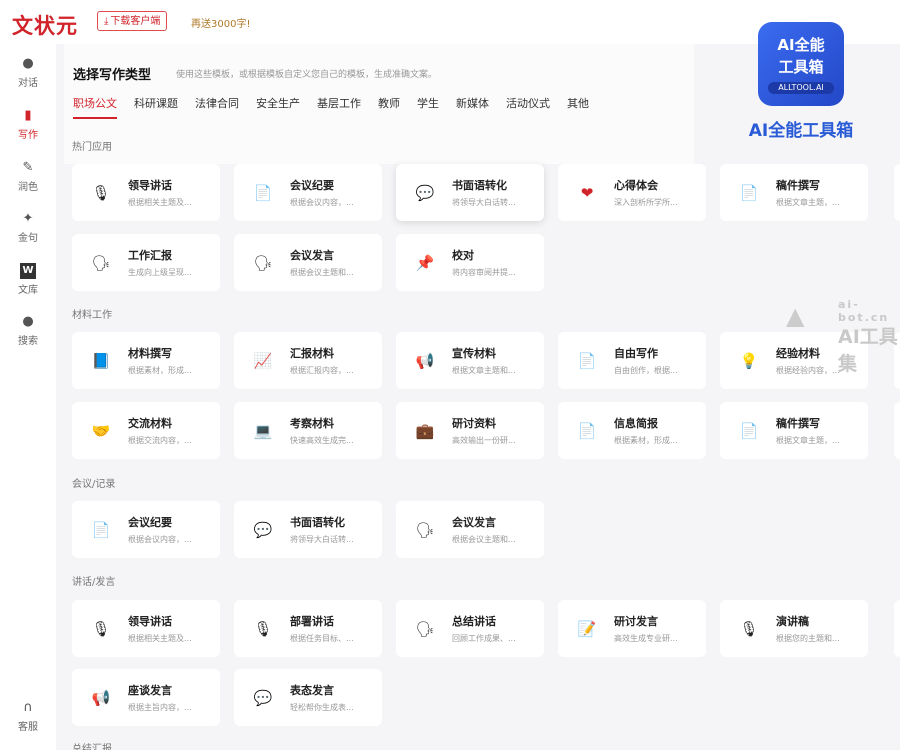 The image size is (900, 750). Describe the element at coordinates (28, 187) in the screenshot. I see `sidebar-label: 润色` at that location.